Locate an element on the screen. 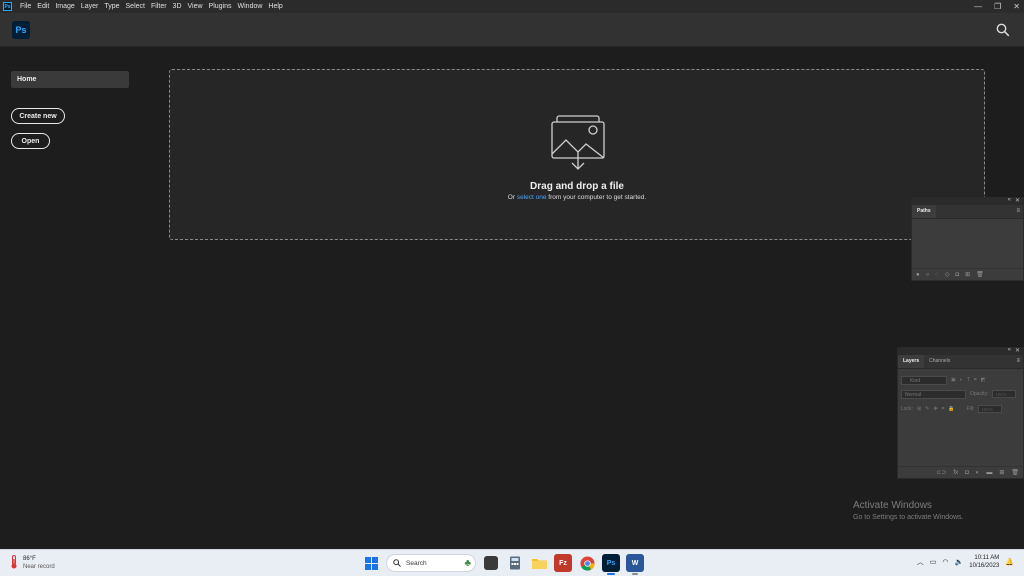  lock-all-icon: 🔒 is located at coordinates (951, 409).